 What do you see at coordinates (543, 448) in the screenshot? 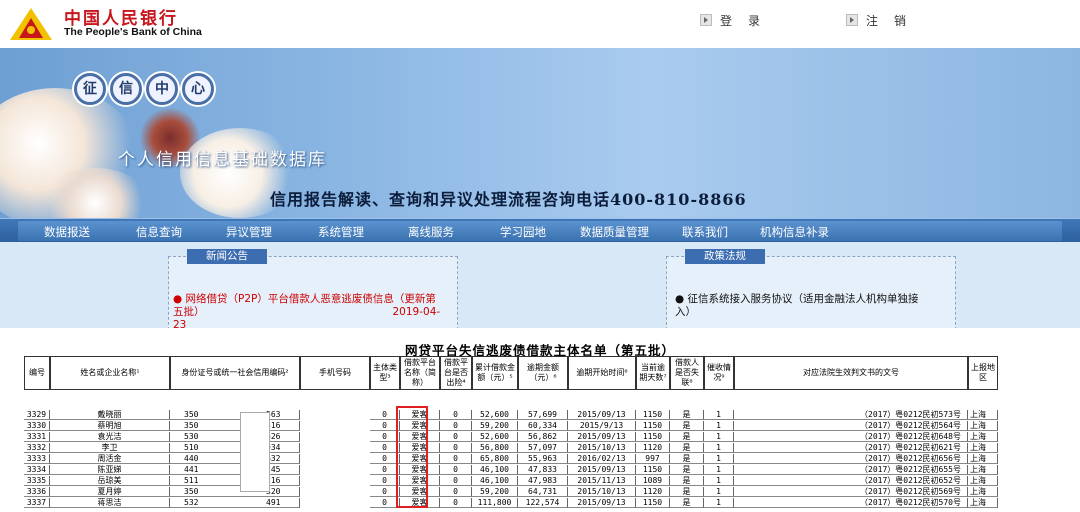
I see `table-cell: 57,097` at bounding box center [543, 448].